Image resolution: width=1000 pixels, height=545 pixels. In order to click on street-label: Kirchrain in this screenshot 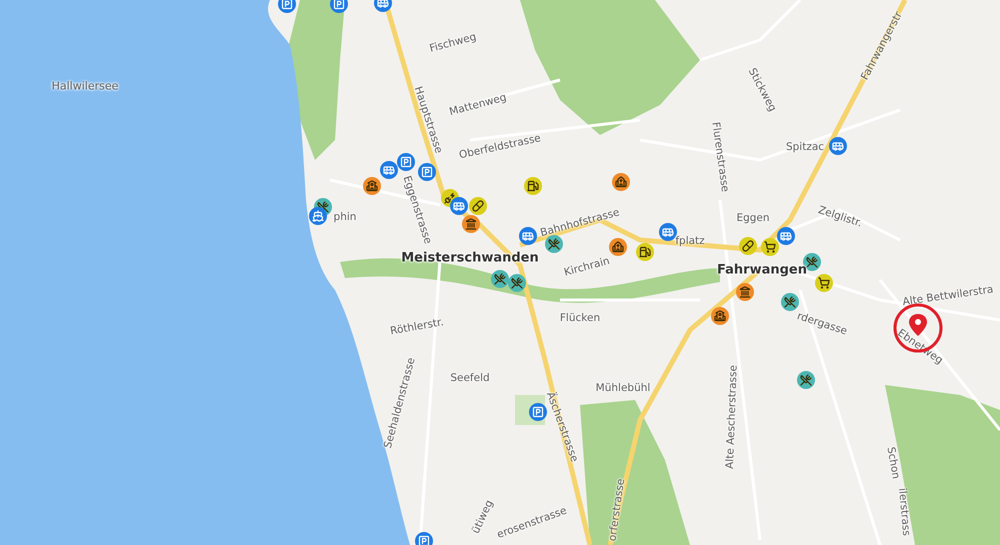, I will do `click(587, 267)`.